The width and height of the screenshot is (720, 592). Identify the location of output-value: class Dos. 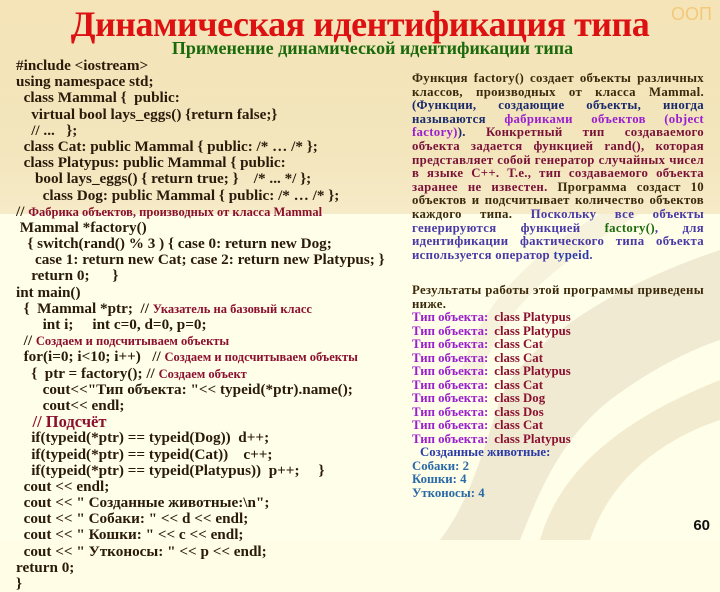
(519, 411).